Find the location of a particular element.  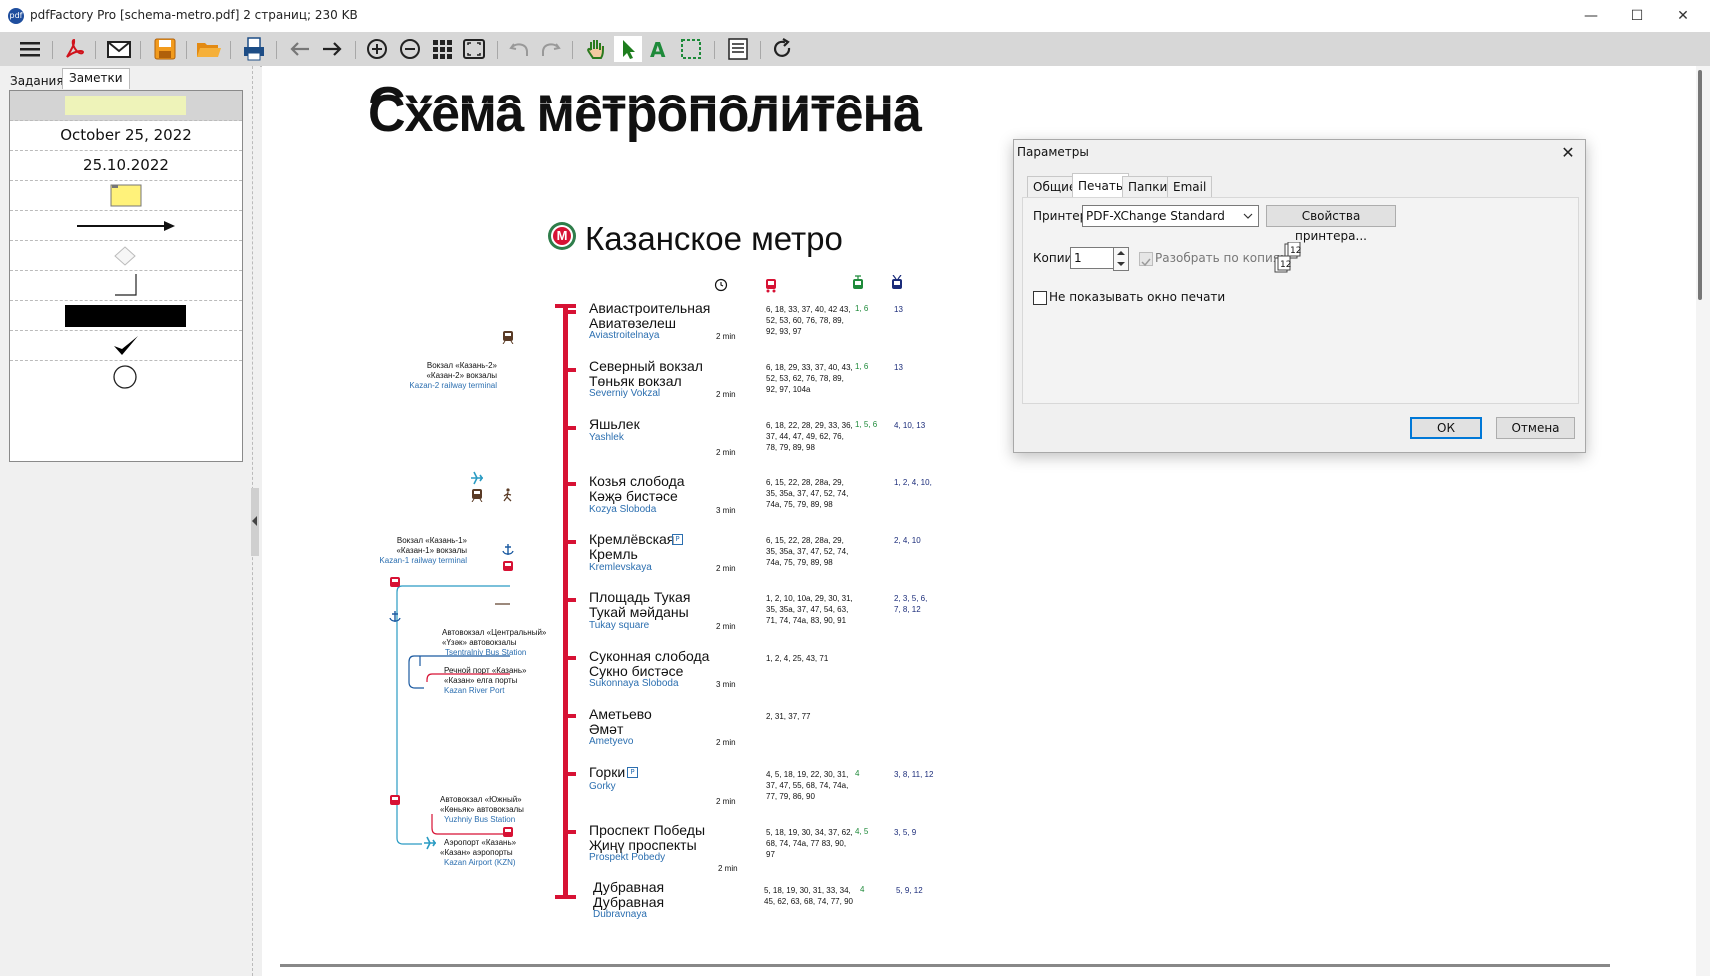

cancel-button: Отмена is located at coordinates (1535, 428).